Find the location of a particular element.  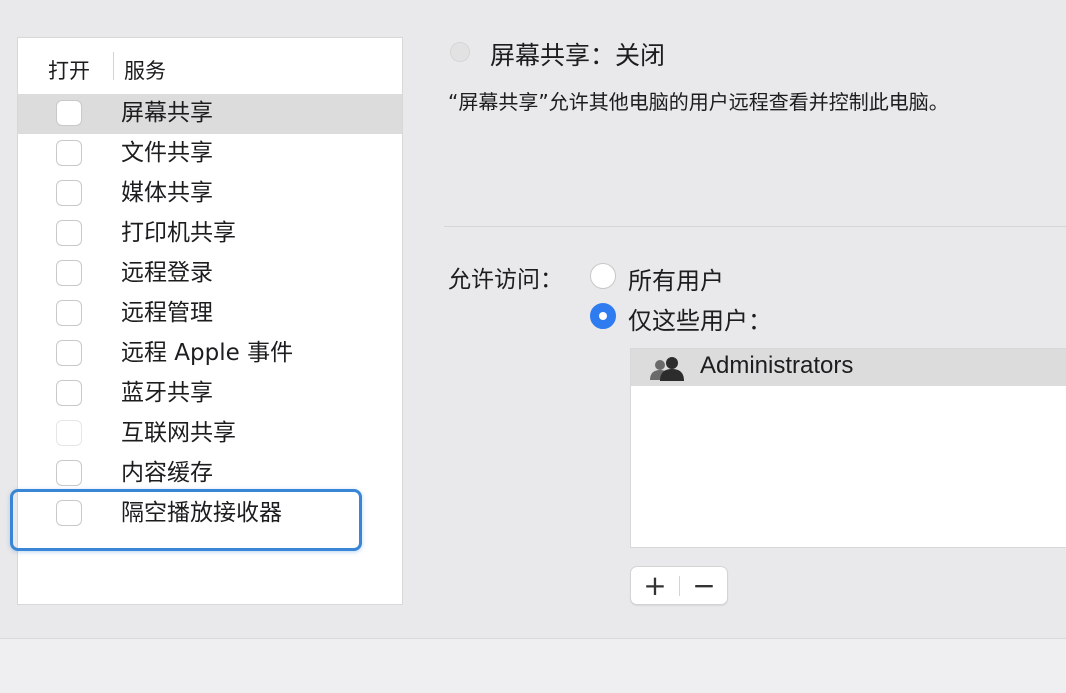

service-row-remote-login: 远程登录 is located at coordinates (210, 274).